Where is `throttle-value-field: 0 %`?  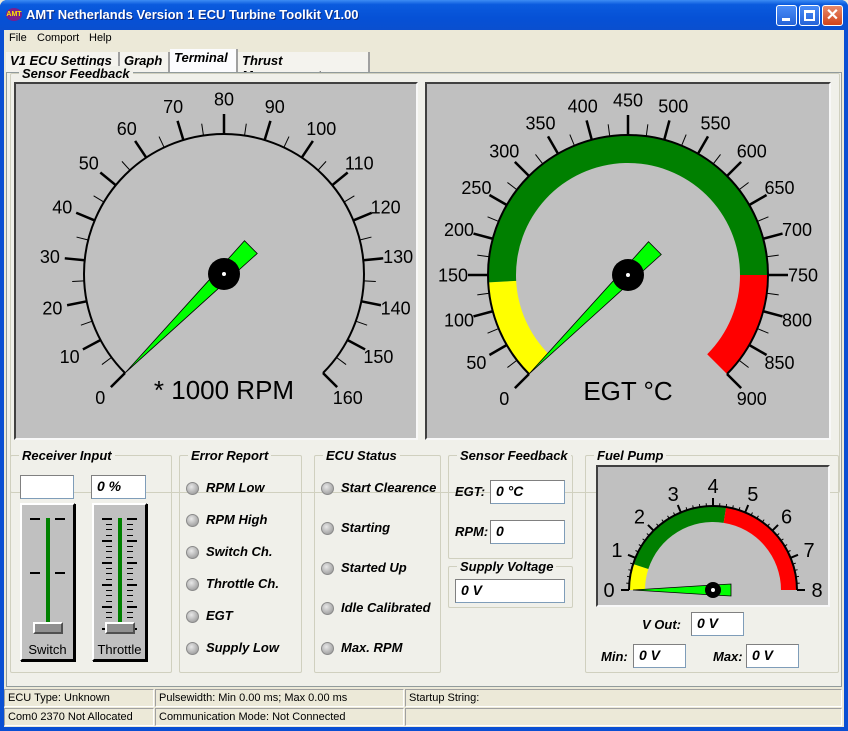 throttle-value-field: 0 % is located at coordinates (118, 487).